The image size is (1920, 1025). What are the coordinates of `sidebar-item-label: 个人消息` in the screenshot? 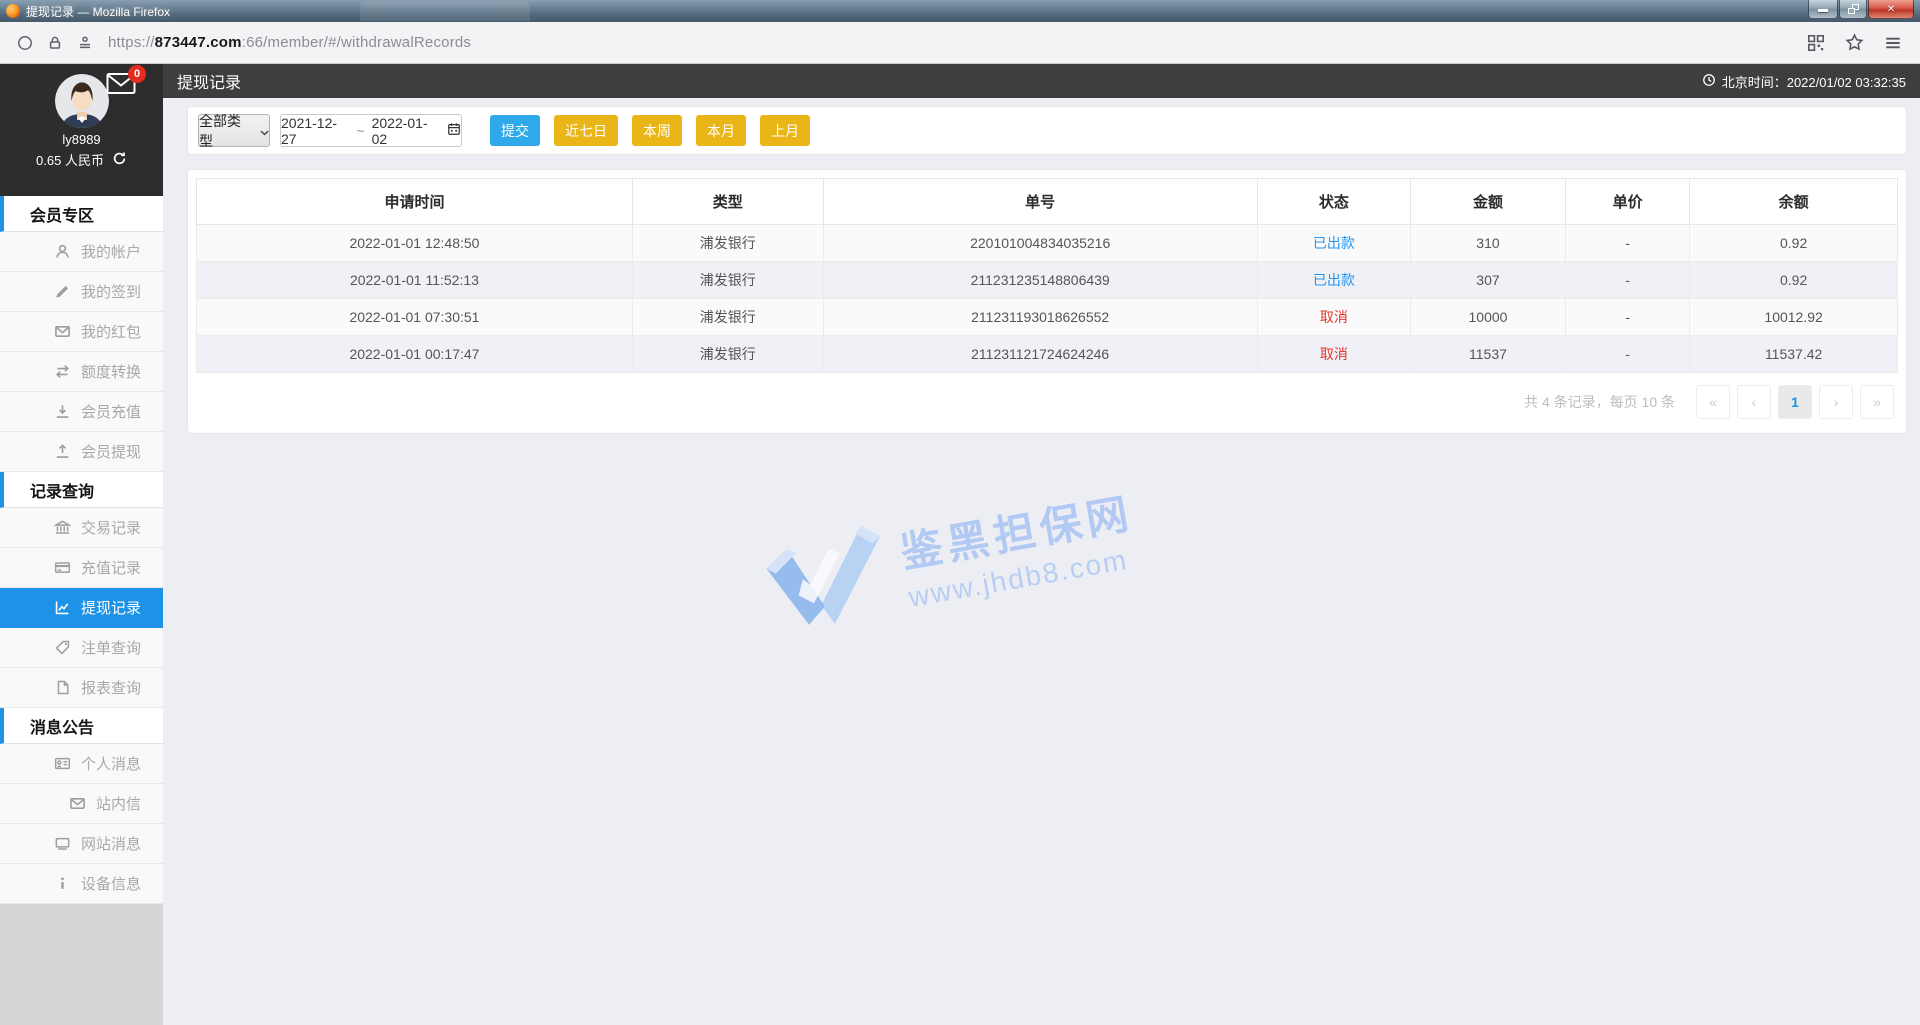 It's located at (110, 764).